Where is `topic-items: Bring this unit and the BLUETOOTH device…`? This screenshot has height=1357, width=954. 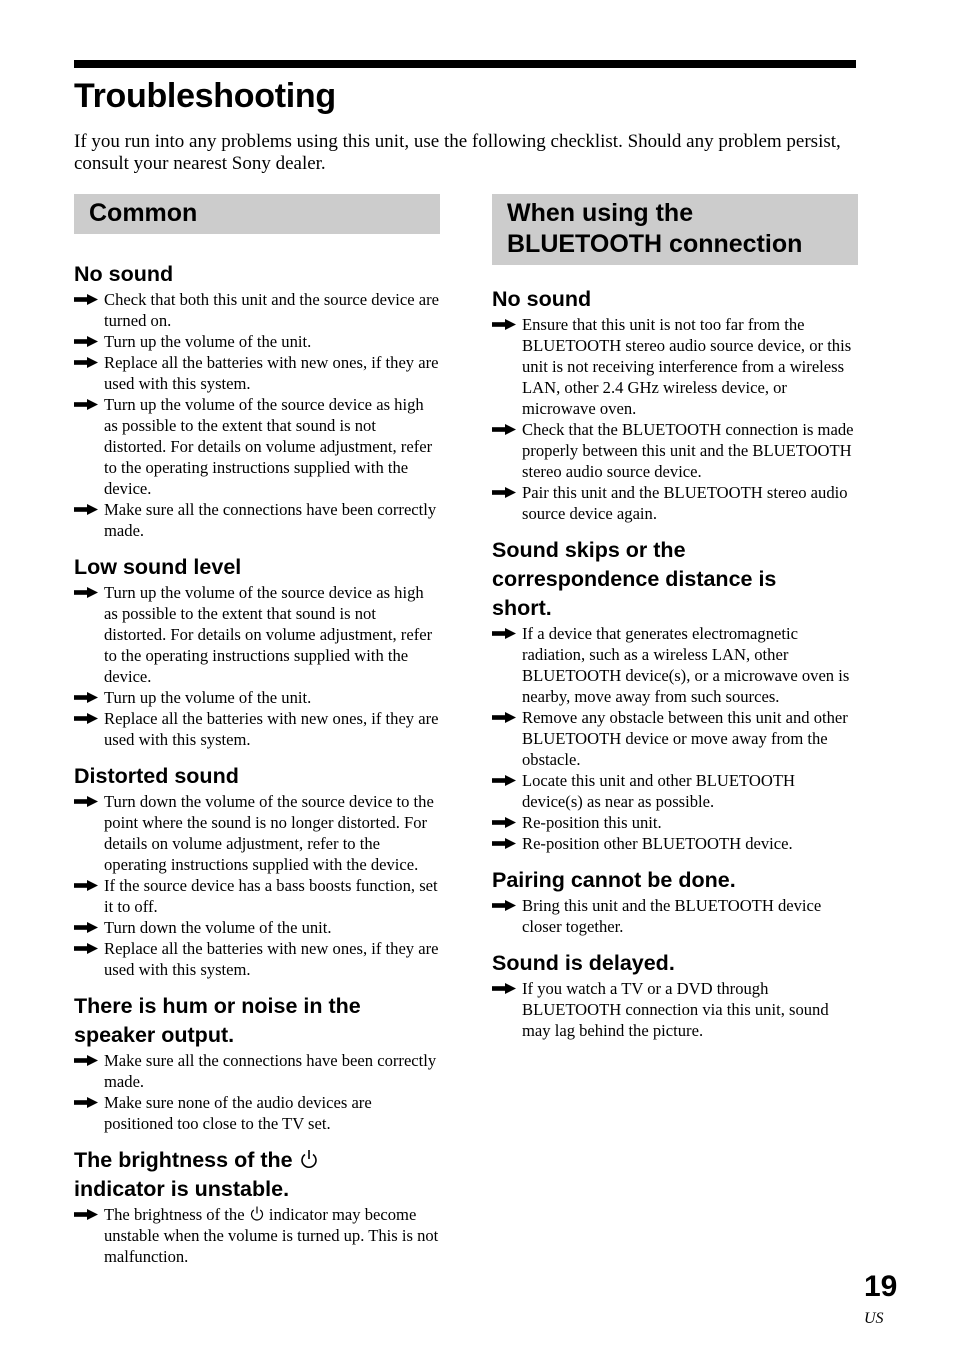 topic-items: Bring this unit and the BLUETOOTH device… is located at coordinates (675, 916).